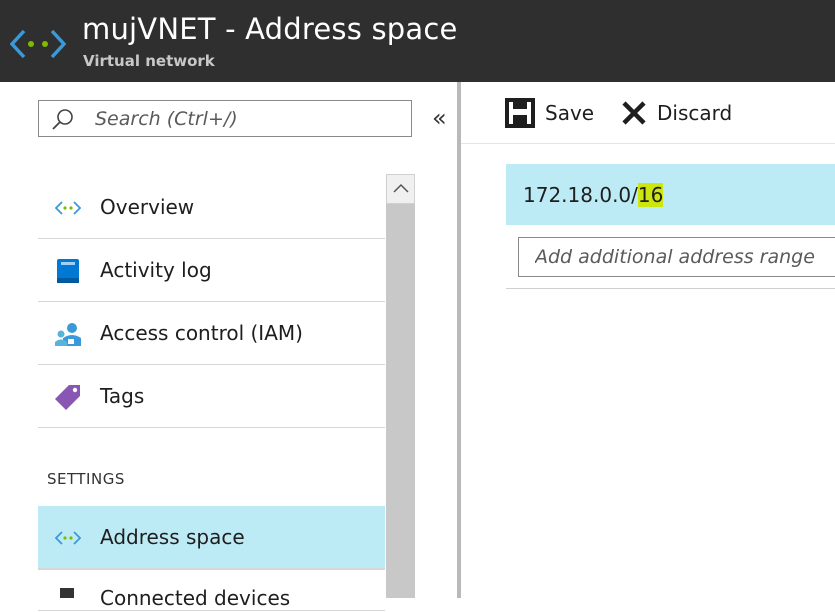 The height and width of the screenshot is (612, 835). I want to click on resource-type-label: Virtual network, so click(149, 61).